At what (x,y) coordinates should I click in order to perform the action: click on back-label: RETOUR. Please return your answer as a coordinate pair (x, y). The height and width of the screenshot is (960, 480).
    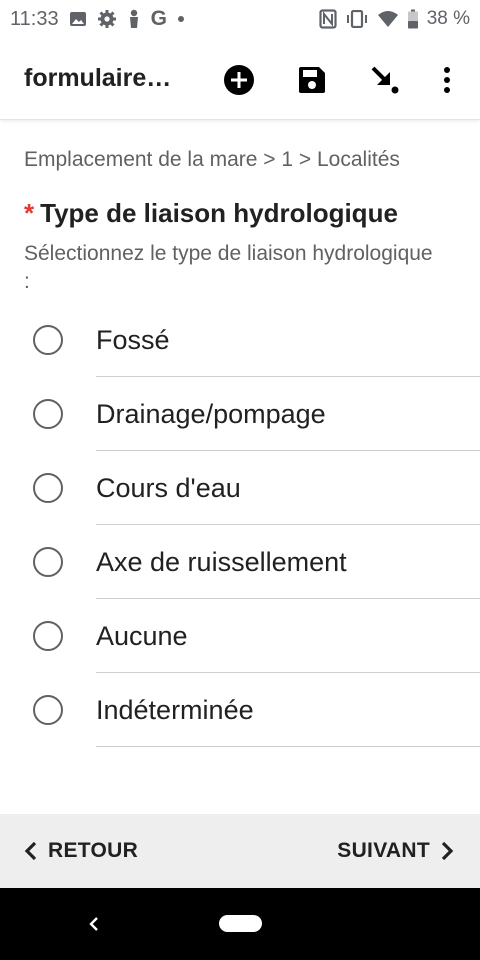
    Looking at the image, I should click on (93, 850).